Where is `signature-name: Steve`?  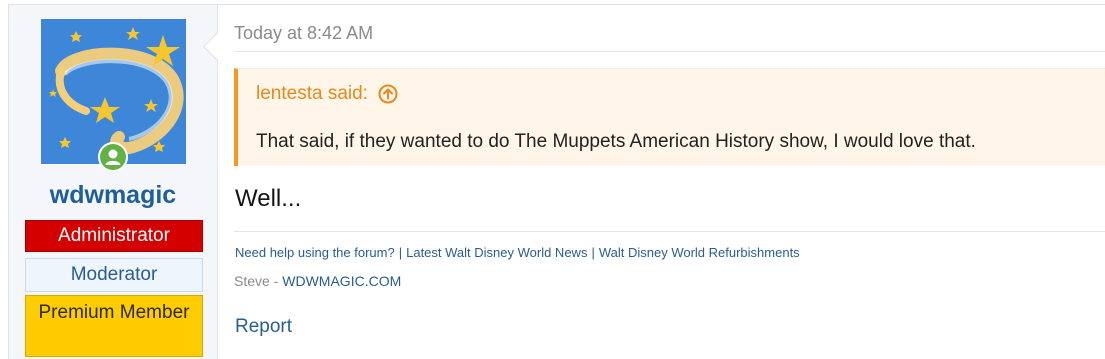
signature-name: Steve is located at coordinates (252, 281).